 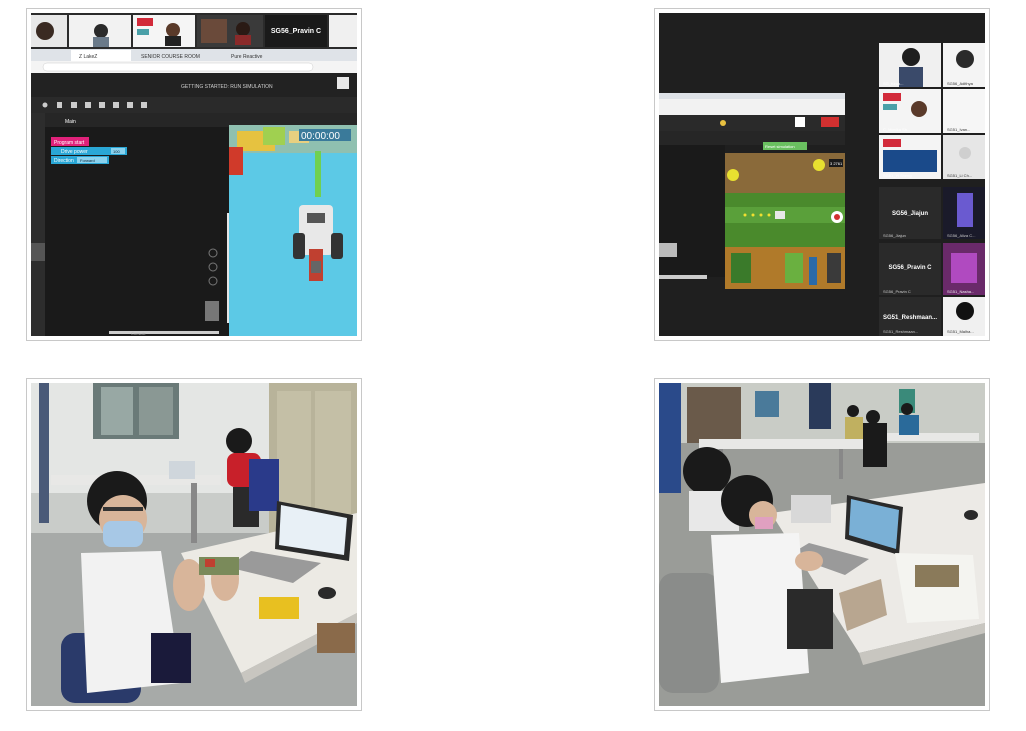 I want to click on tile-name: SG56_Pravin C, so click(x=897, y=291).